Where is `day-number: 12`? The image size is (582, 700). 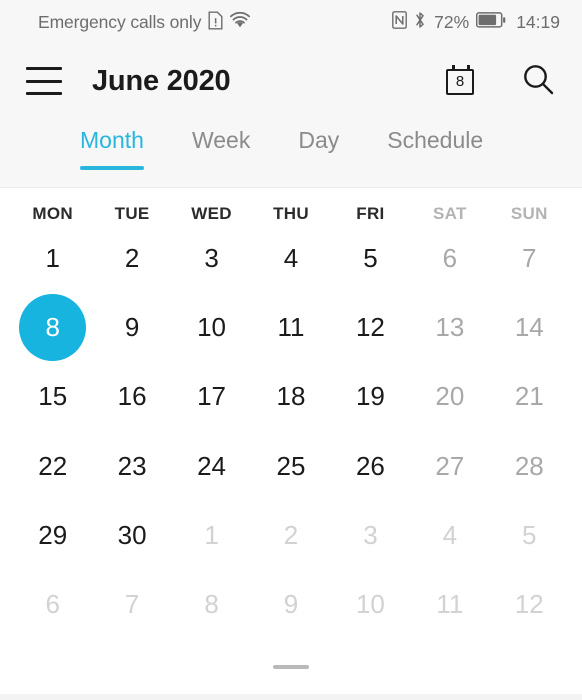 day-number: 12 is located at coordinates (529, 603).